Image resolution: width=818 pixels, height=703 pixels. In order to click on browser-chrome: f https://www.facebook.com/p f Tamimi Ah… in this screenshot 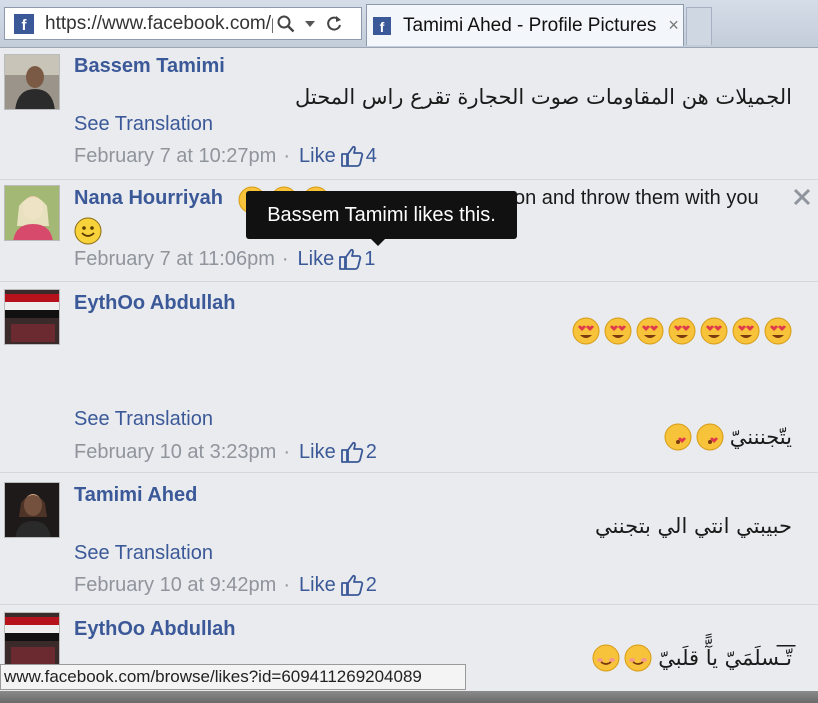, I will do `click(409, 24)`.